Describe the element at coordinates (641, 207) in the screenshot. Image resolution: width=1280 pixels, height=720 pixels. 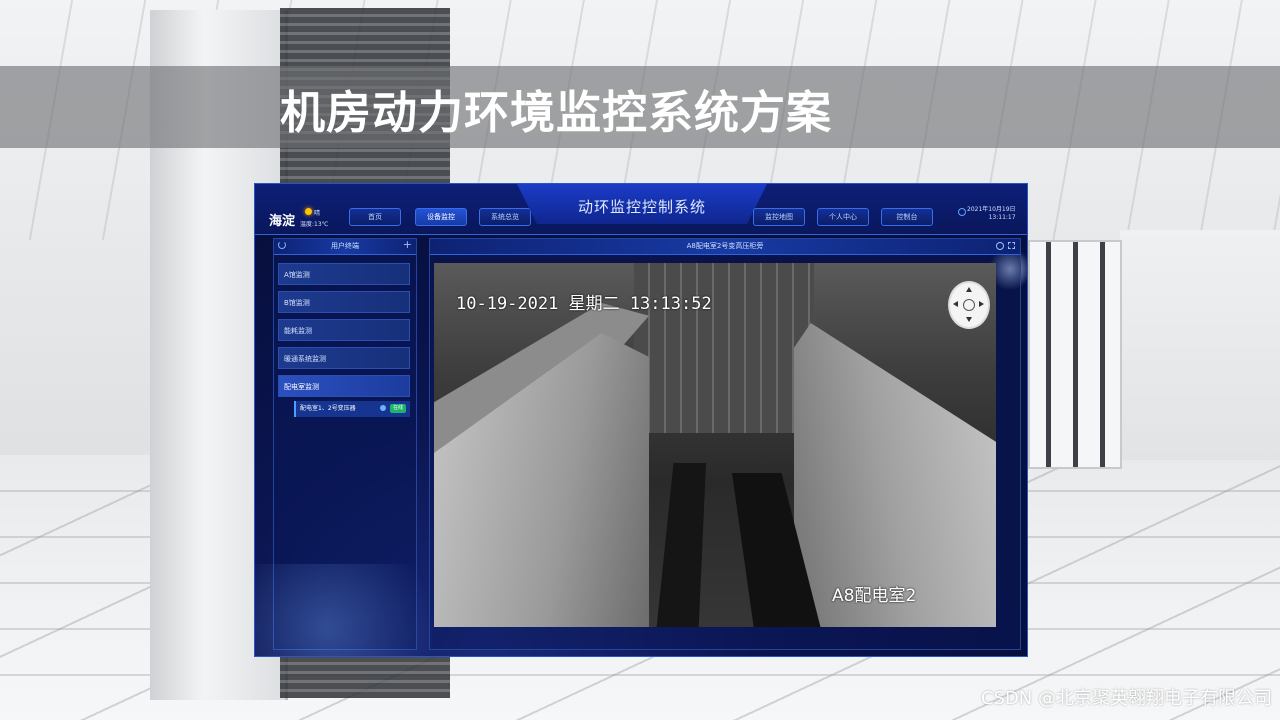
I see `dashboard-title: 动环监控控制系统` at that location.